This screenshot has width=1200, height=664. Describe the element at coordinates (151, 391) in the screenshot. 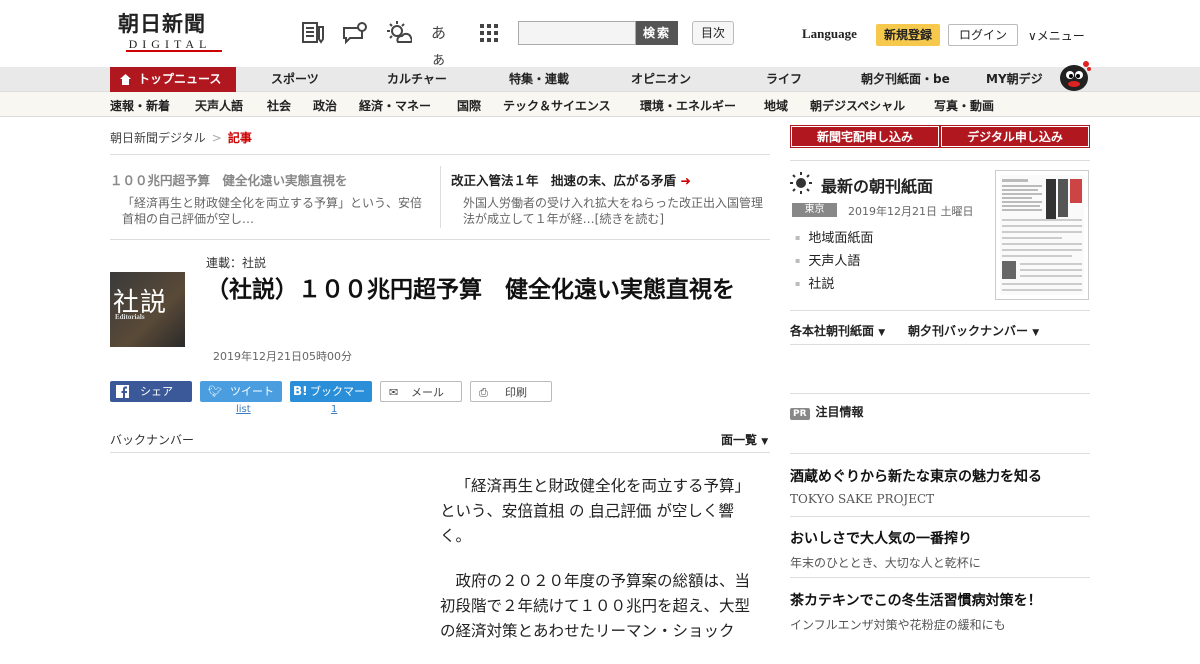

I see `facebook-share-button: シェア` at that location.